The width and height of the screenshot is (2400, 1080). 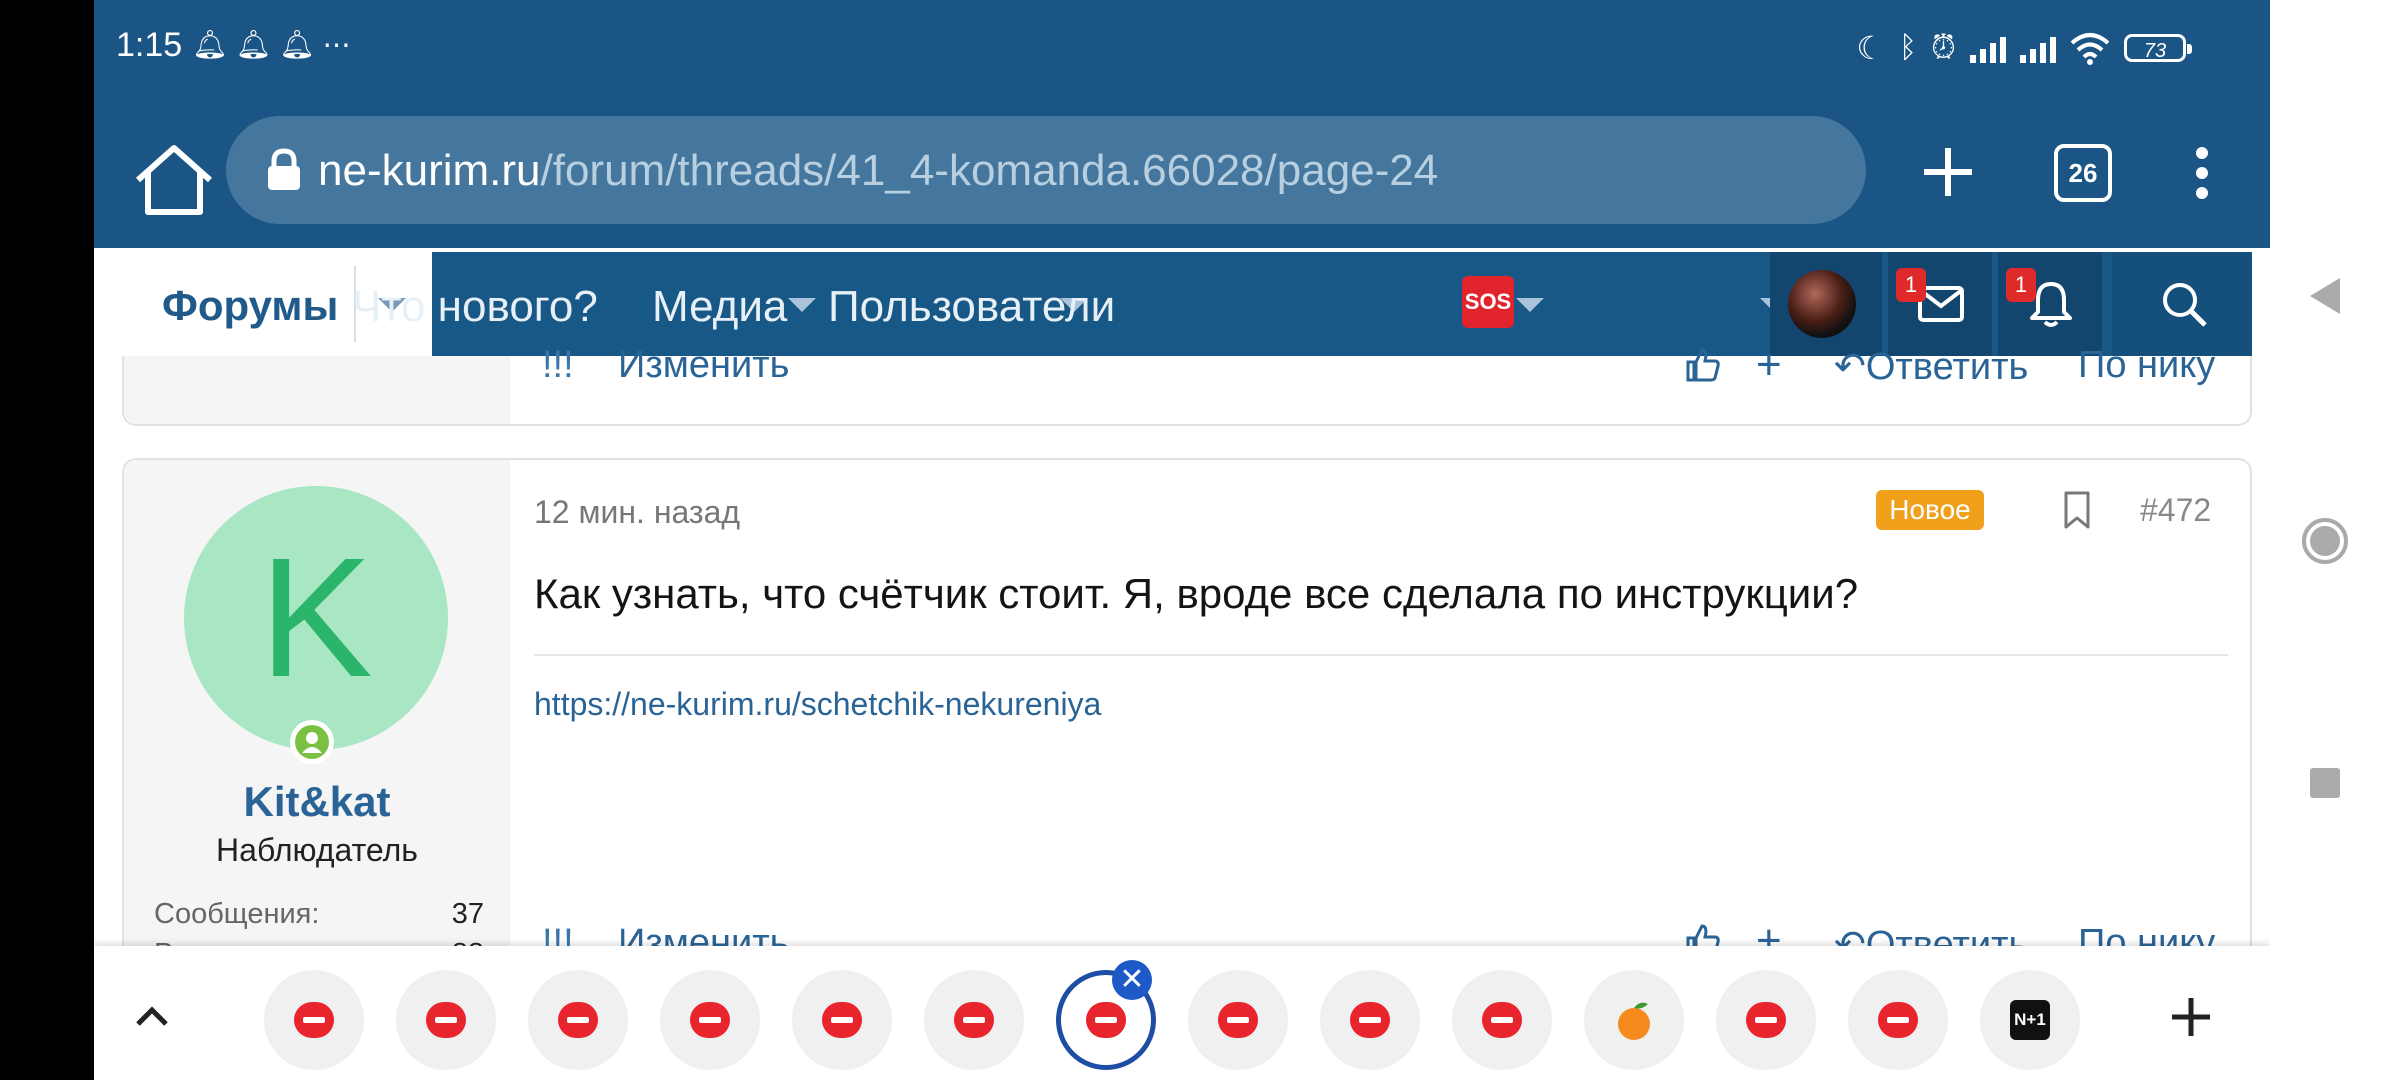 I want to click on search-button, so click(x=2182, y=304).